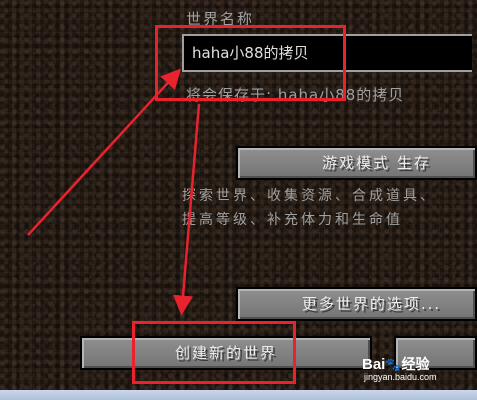 The image size is (477, 400). Describe the element at coordinates (187, 209) in the screenshot. I see `arrow-to-create-button` at that location.